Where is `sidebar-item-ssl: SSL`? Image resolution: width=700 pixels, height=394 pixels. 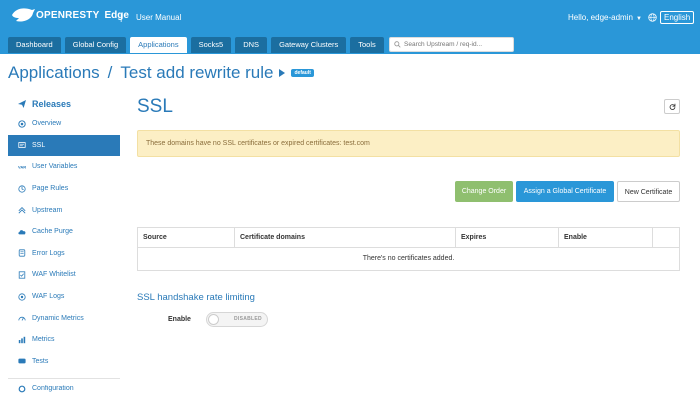 sidebar-item-ssl: SSL is located at coordinates (64, 145).